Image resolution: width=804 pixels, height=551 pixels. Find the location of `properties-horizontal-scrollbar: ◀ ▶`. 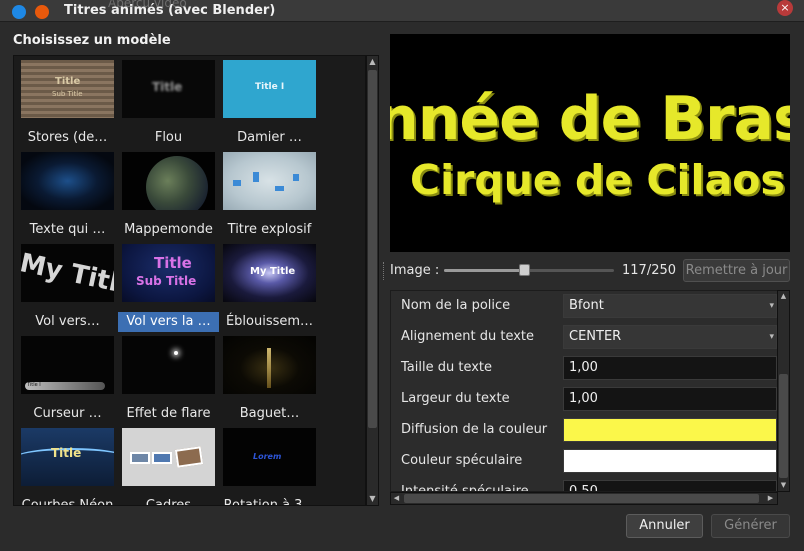

properties-horizontal-scrollbar: ◀ ▶ is located at coordinates (584, 498).